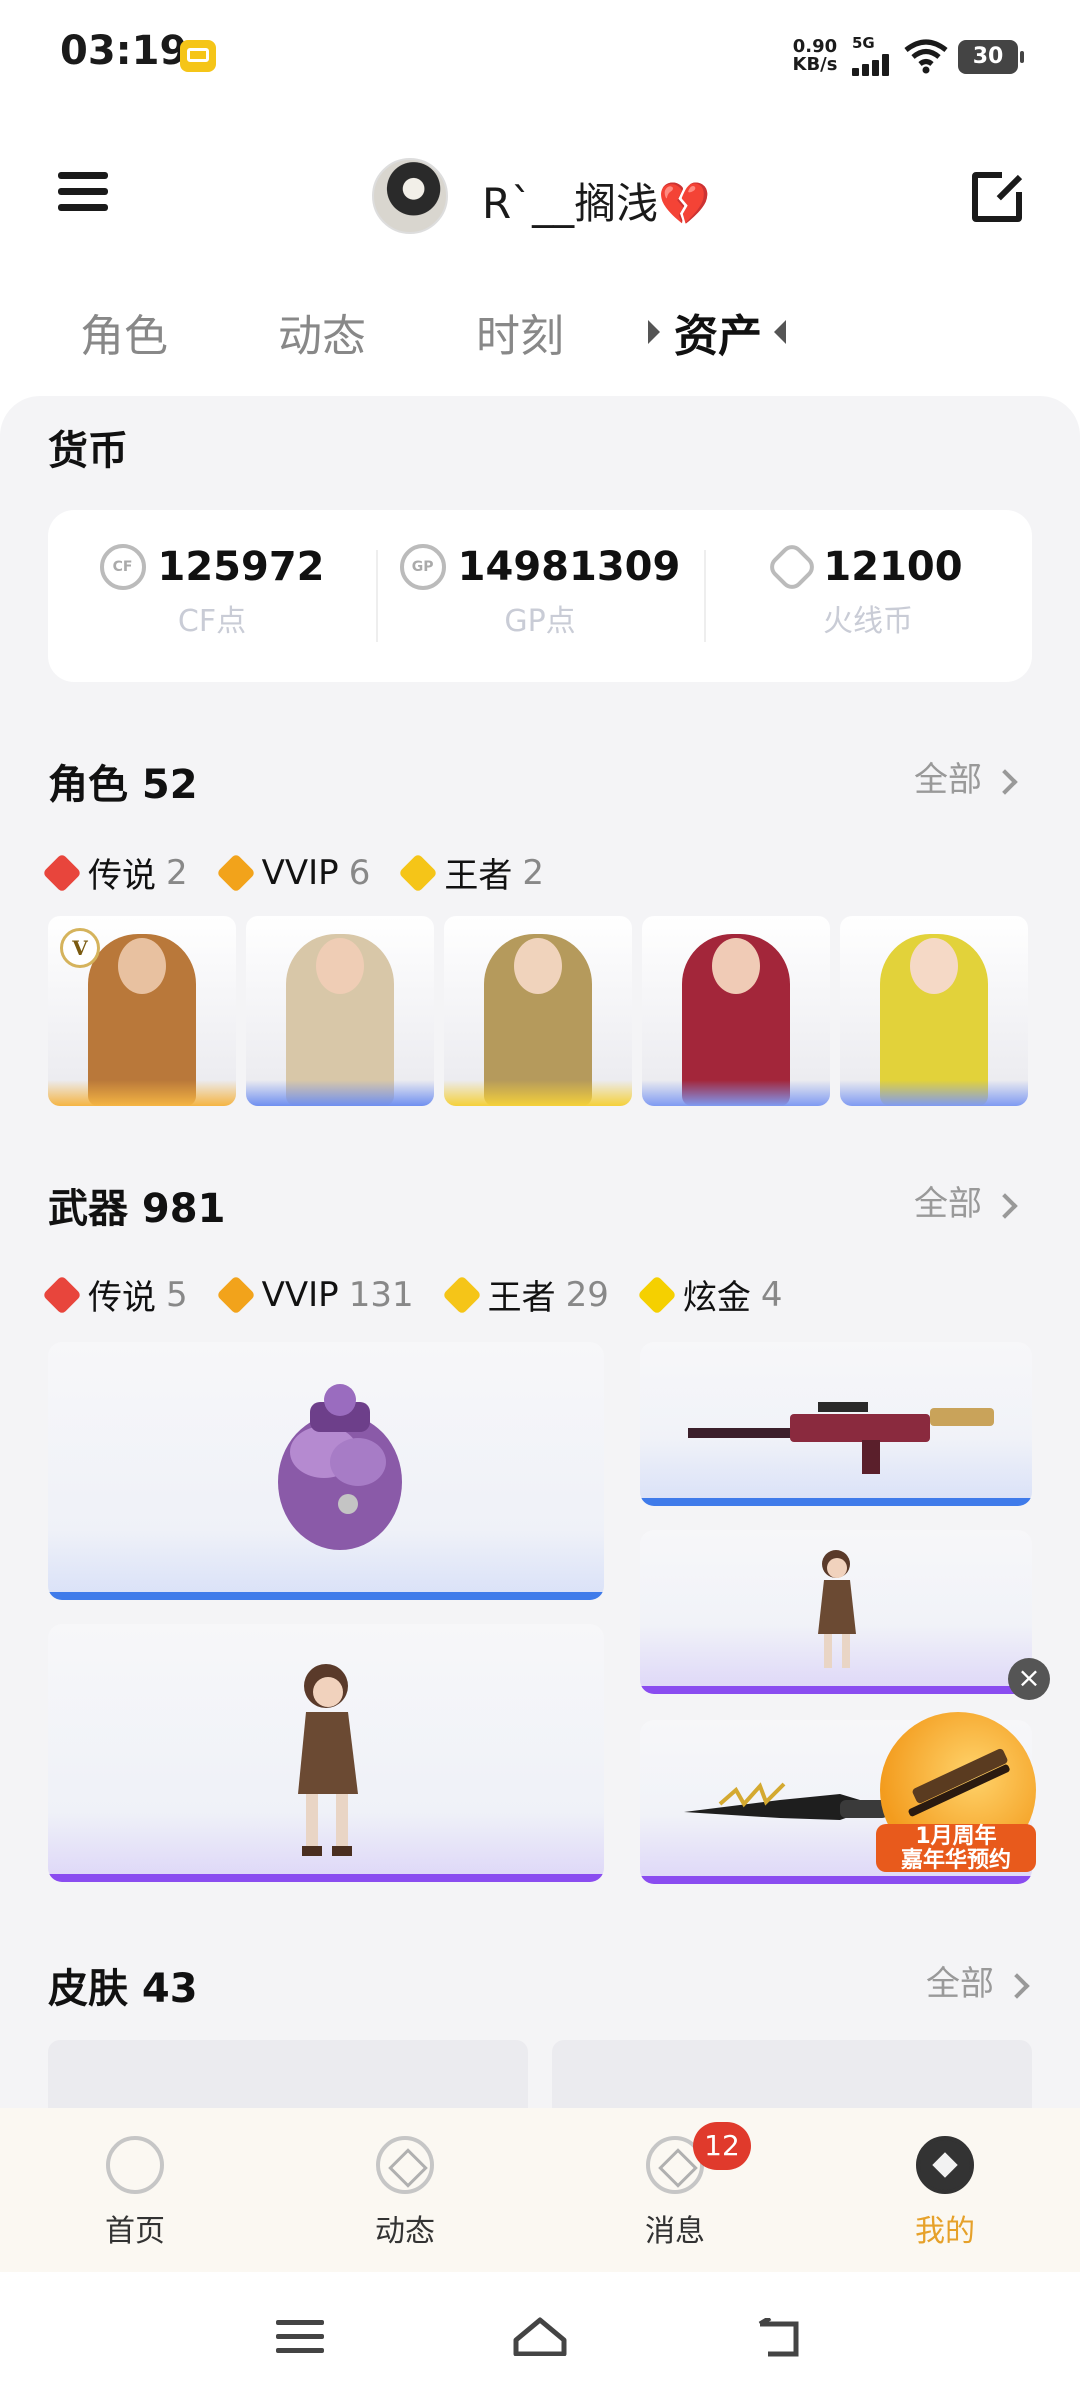 The height and width of the screenshot is (2400, 1080). I want to click on nav-dynamic: 动态, so click(405, 2193).